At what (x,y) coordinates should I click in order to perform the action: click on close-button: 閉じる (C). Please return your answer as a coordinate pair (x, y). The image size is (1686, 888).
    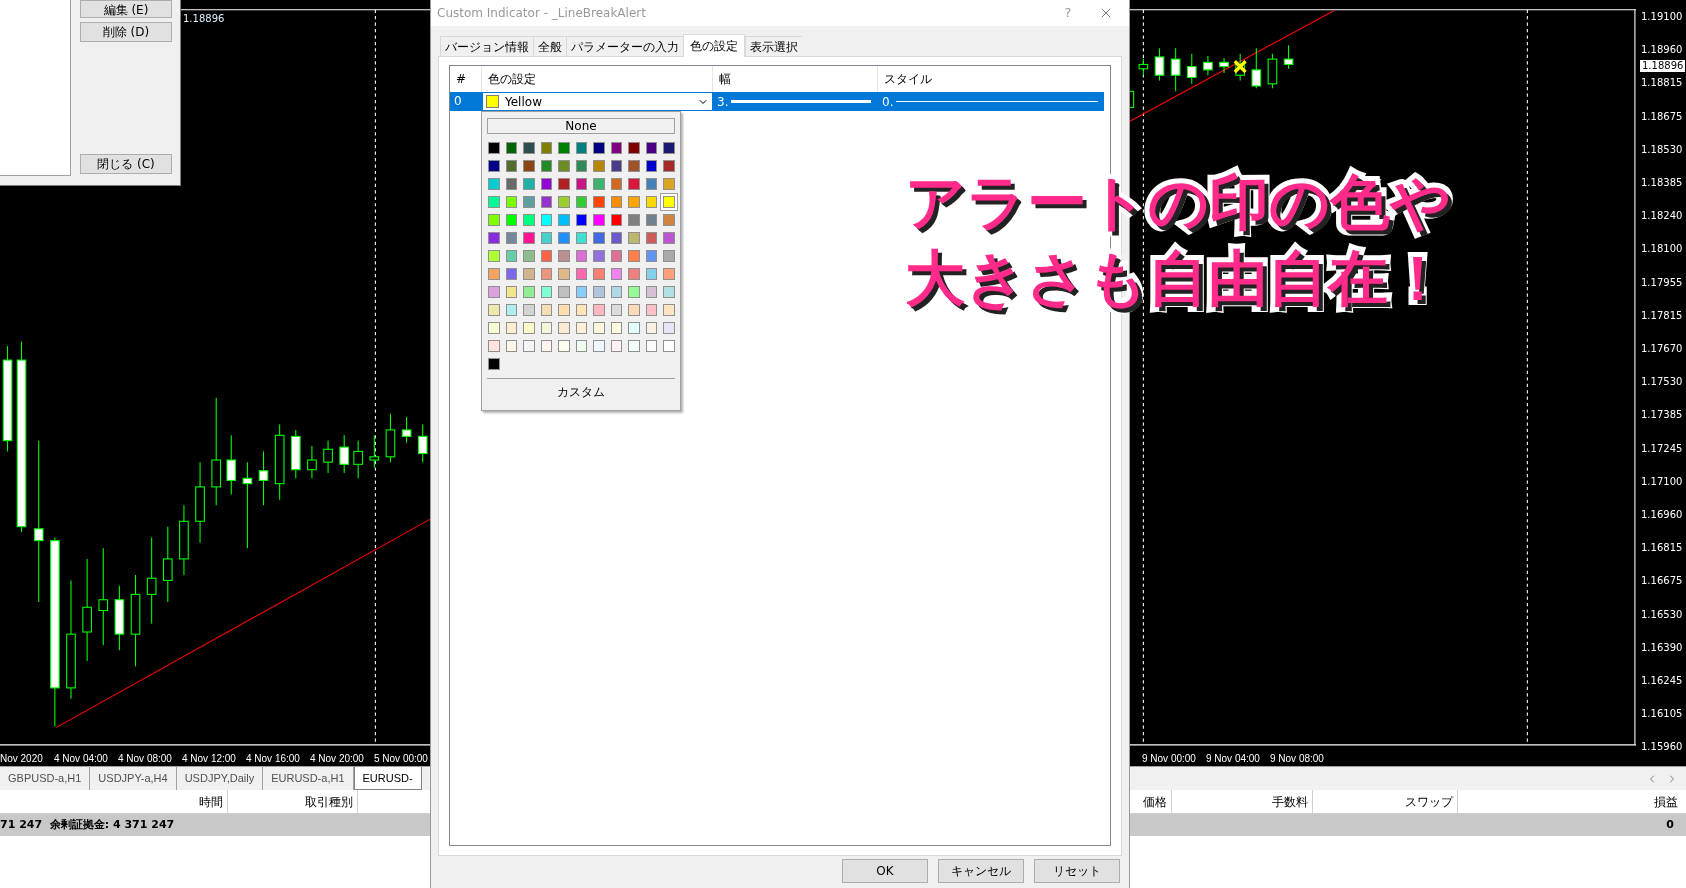
    Looking at the image, I should click on (126, 164).